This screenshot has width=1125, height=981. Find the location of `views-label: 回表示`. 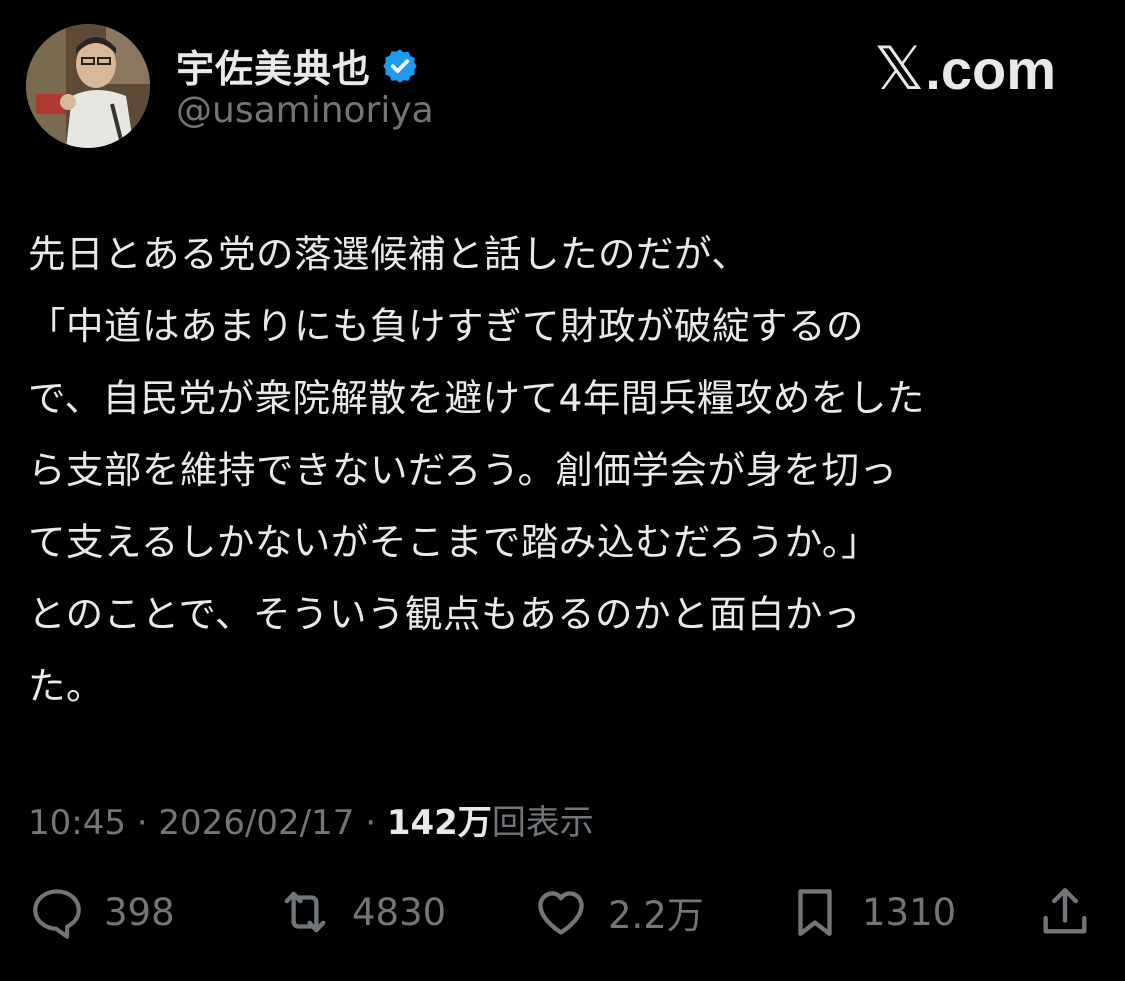

views-label: 回表示 is located at coordinates (542, 823).